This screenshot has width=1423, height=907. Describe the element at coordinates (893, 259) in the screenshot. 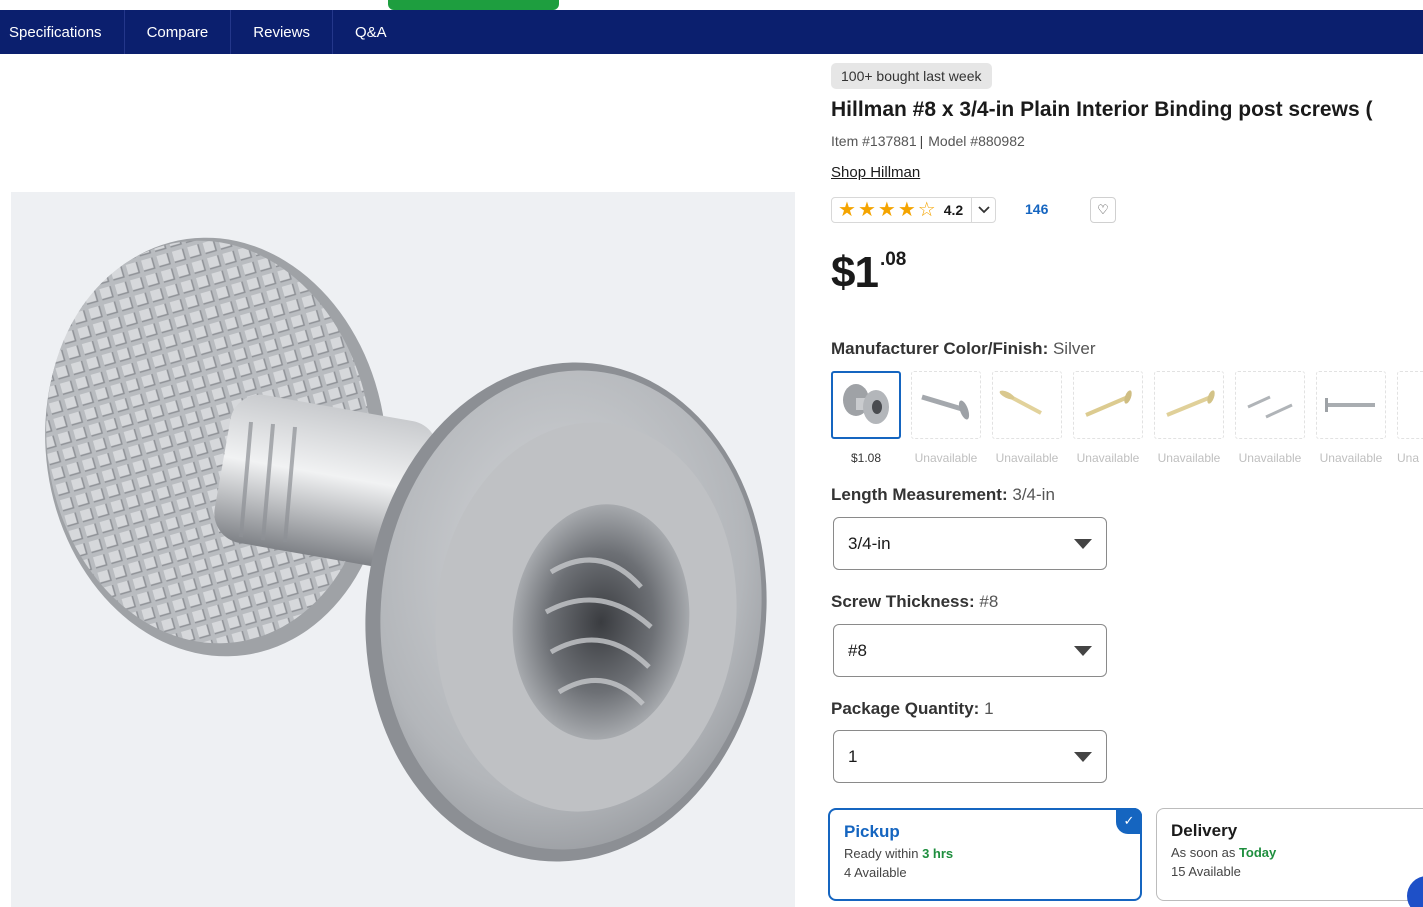

I see `price-cents: .08` at that location.